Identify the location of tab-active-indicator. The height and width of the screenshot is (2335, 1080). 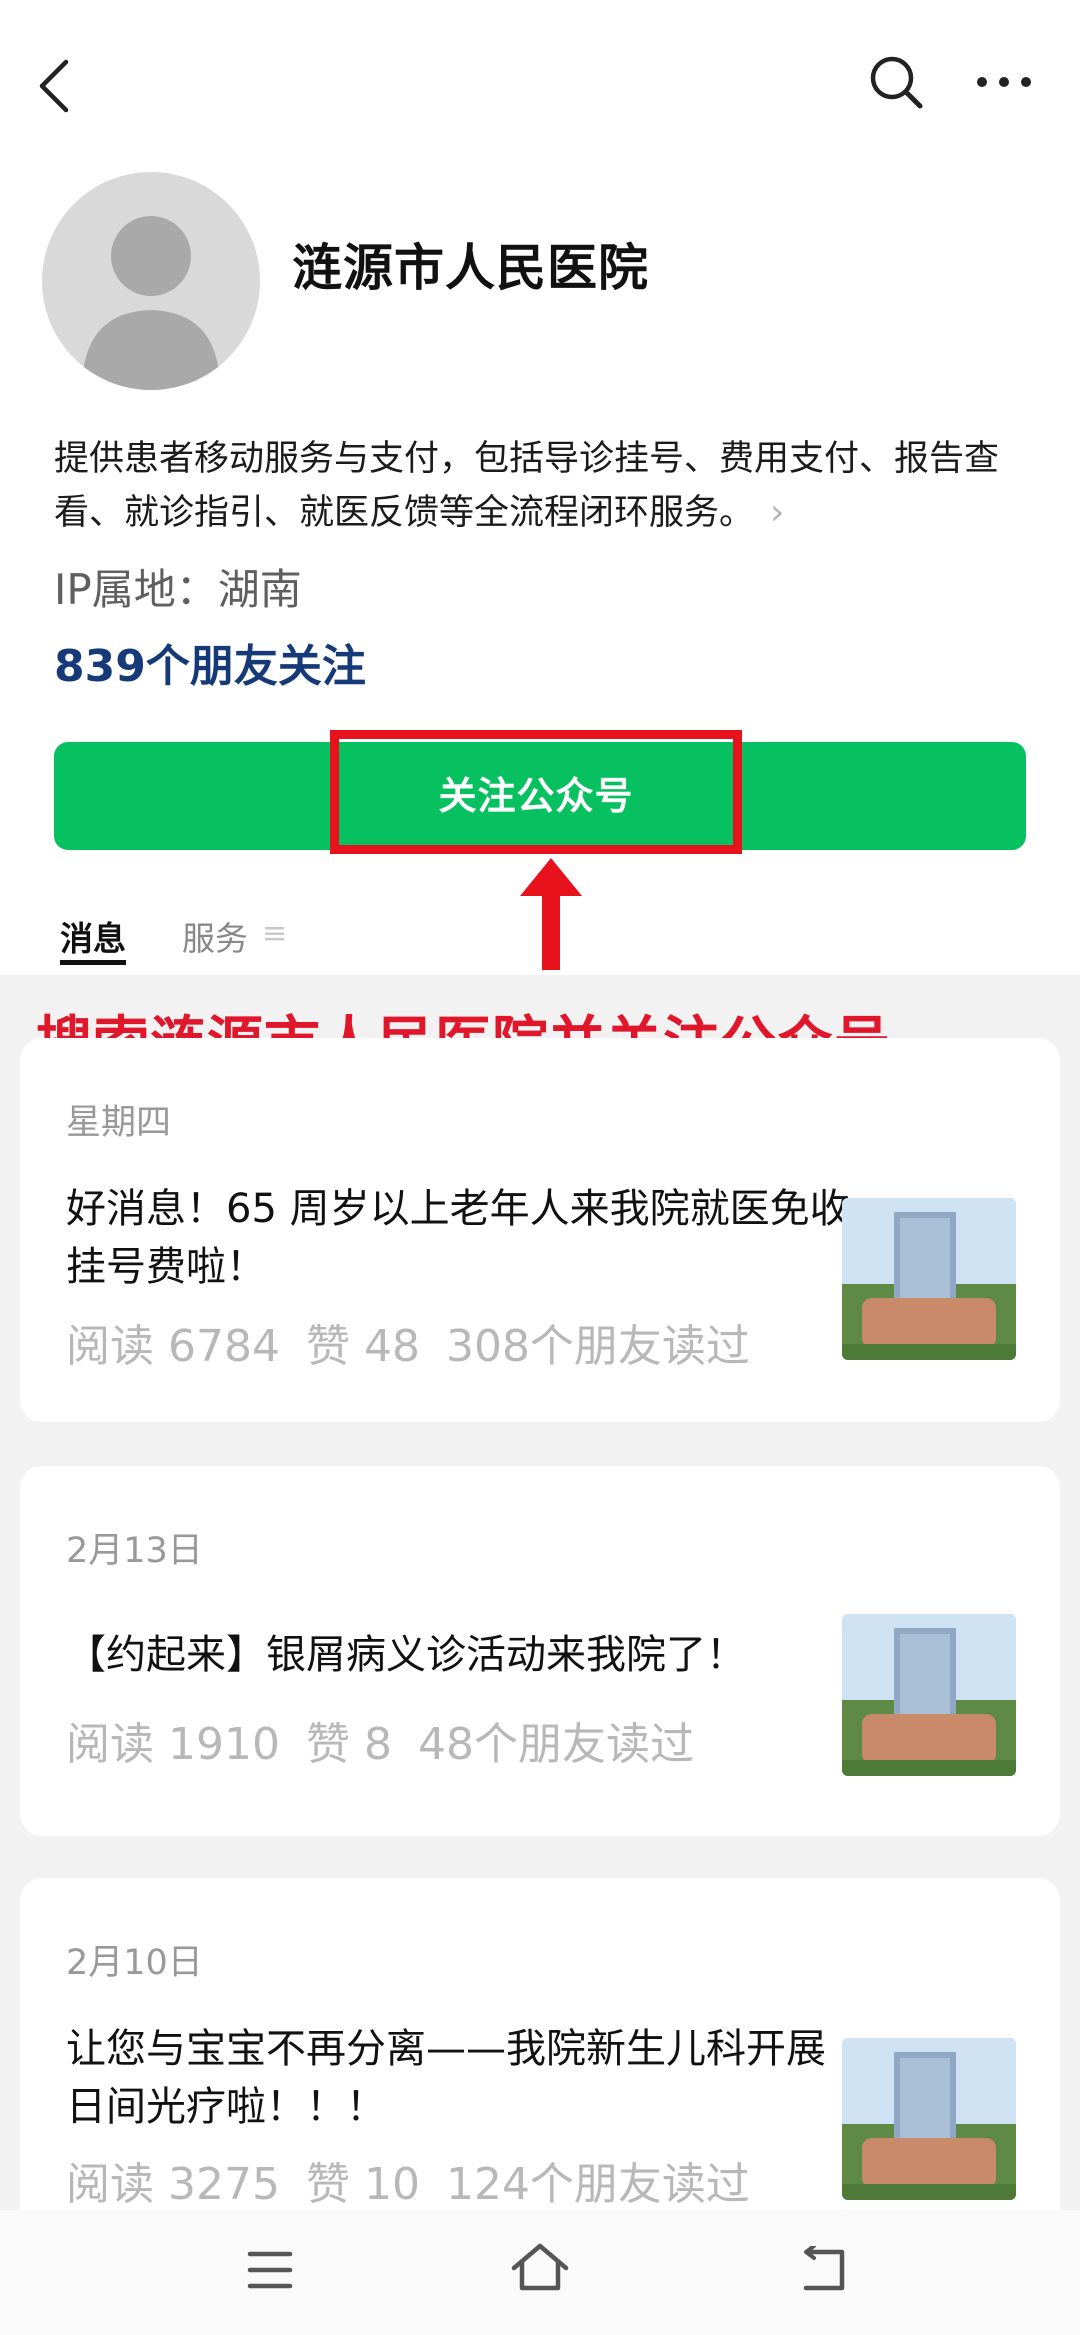
(93, 962).